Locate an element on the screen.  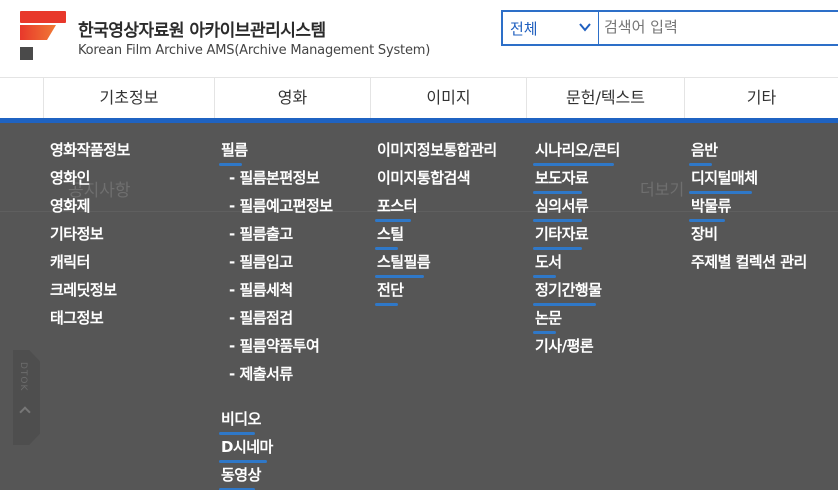
menu-festival: 영화제 is located at coordinates (70, 205).